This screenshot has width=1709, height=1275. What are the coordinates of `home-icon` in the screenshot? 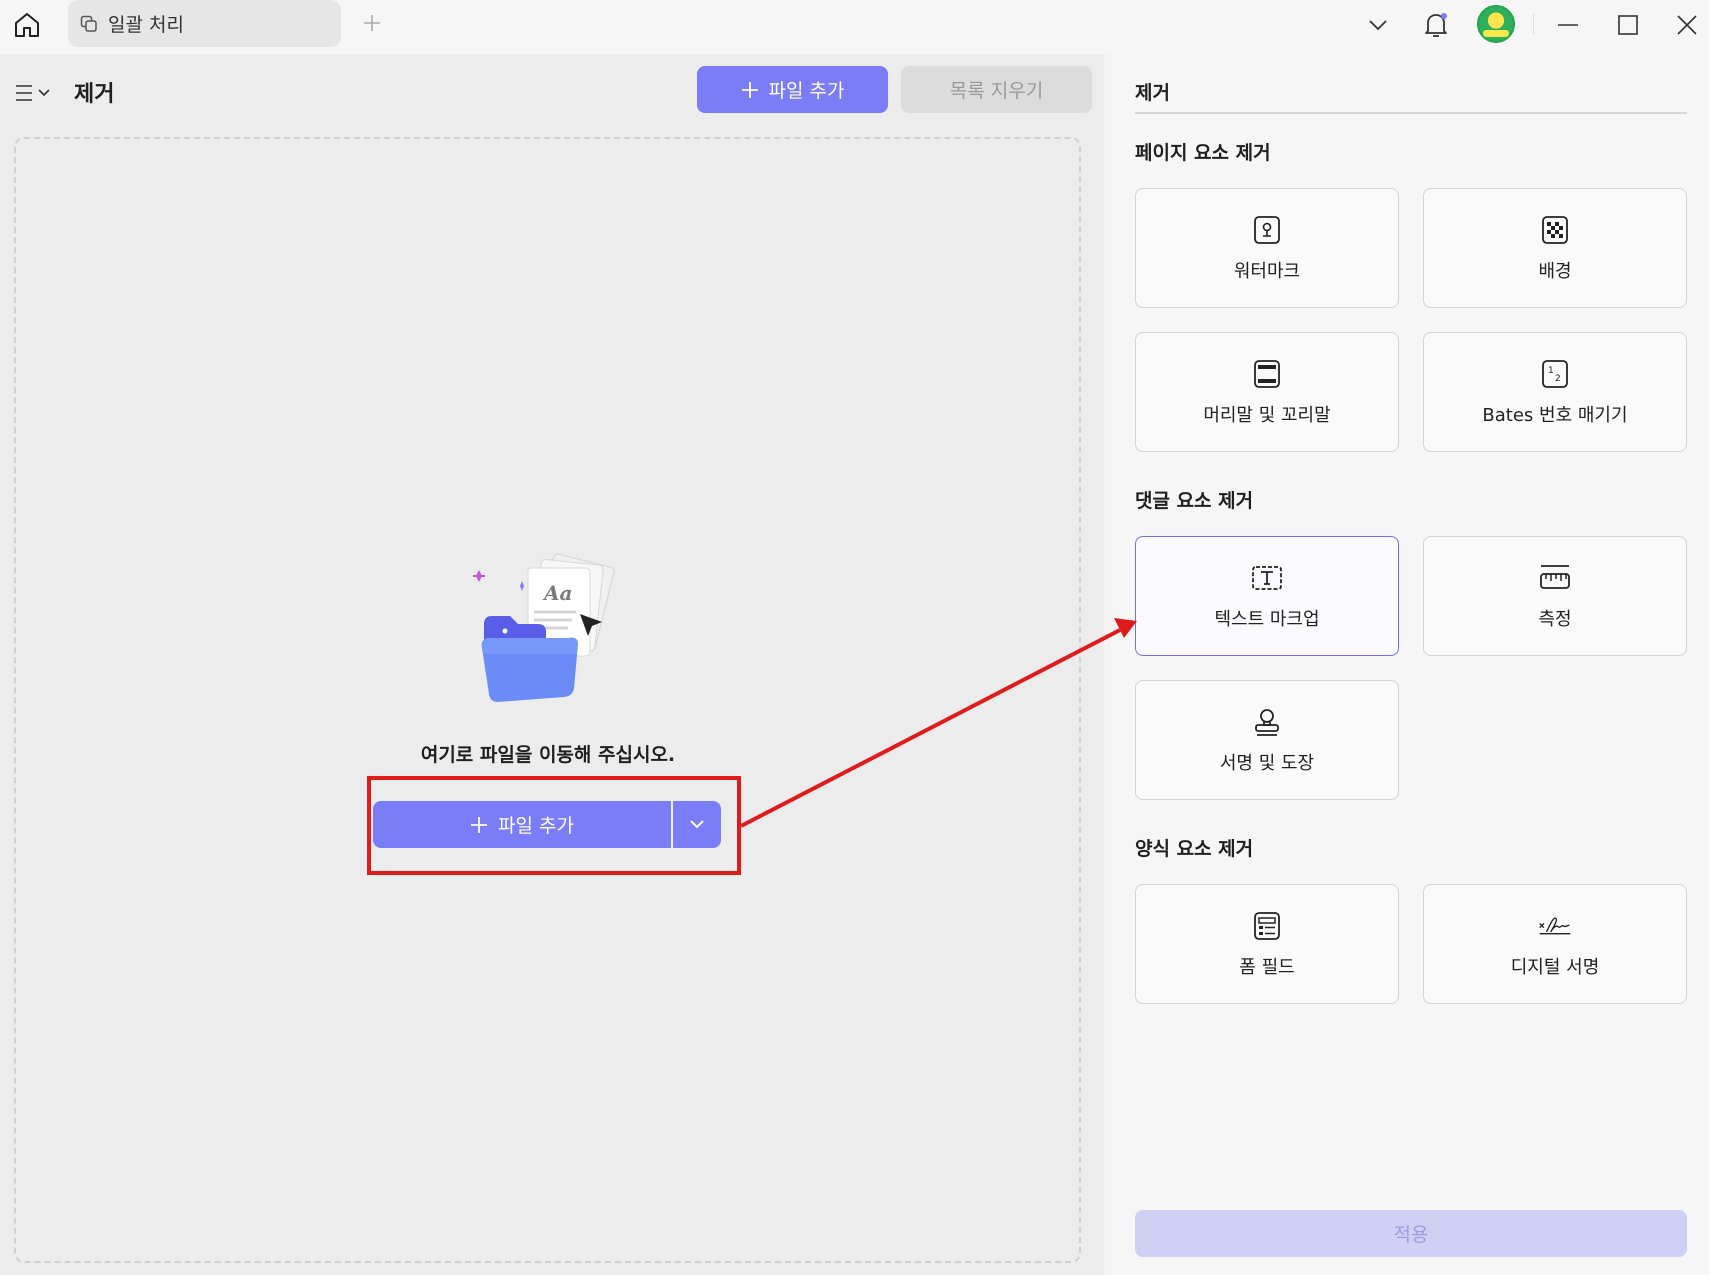 It's located at (27, 25).